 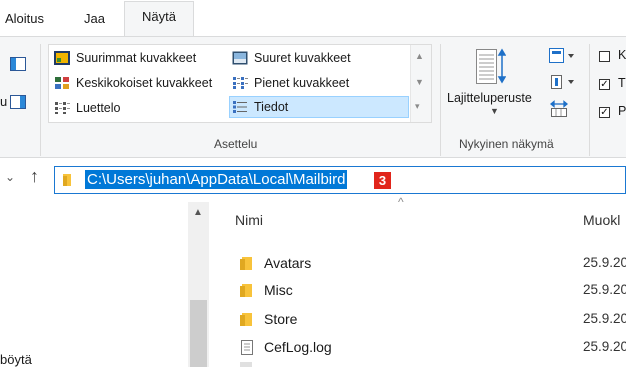 I want to click on layout-list: Luettelo, so click(x=87, y=108).